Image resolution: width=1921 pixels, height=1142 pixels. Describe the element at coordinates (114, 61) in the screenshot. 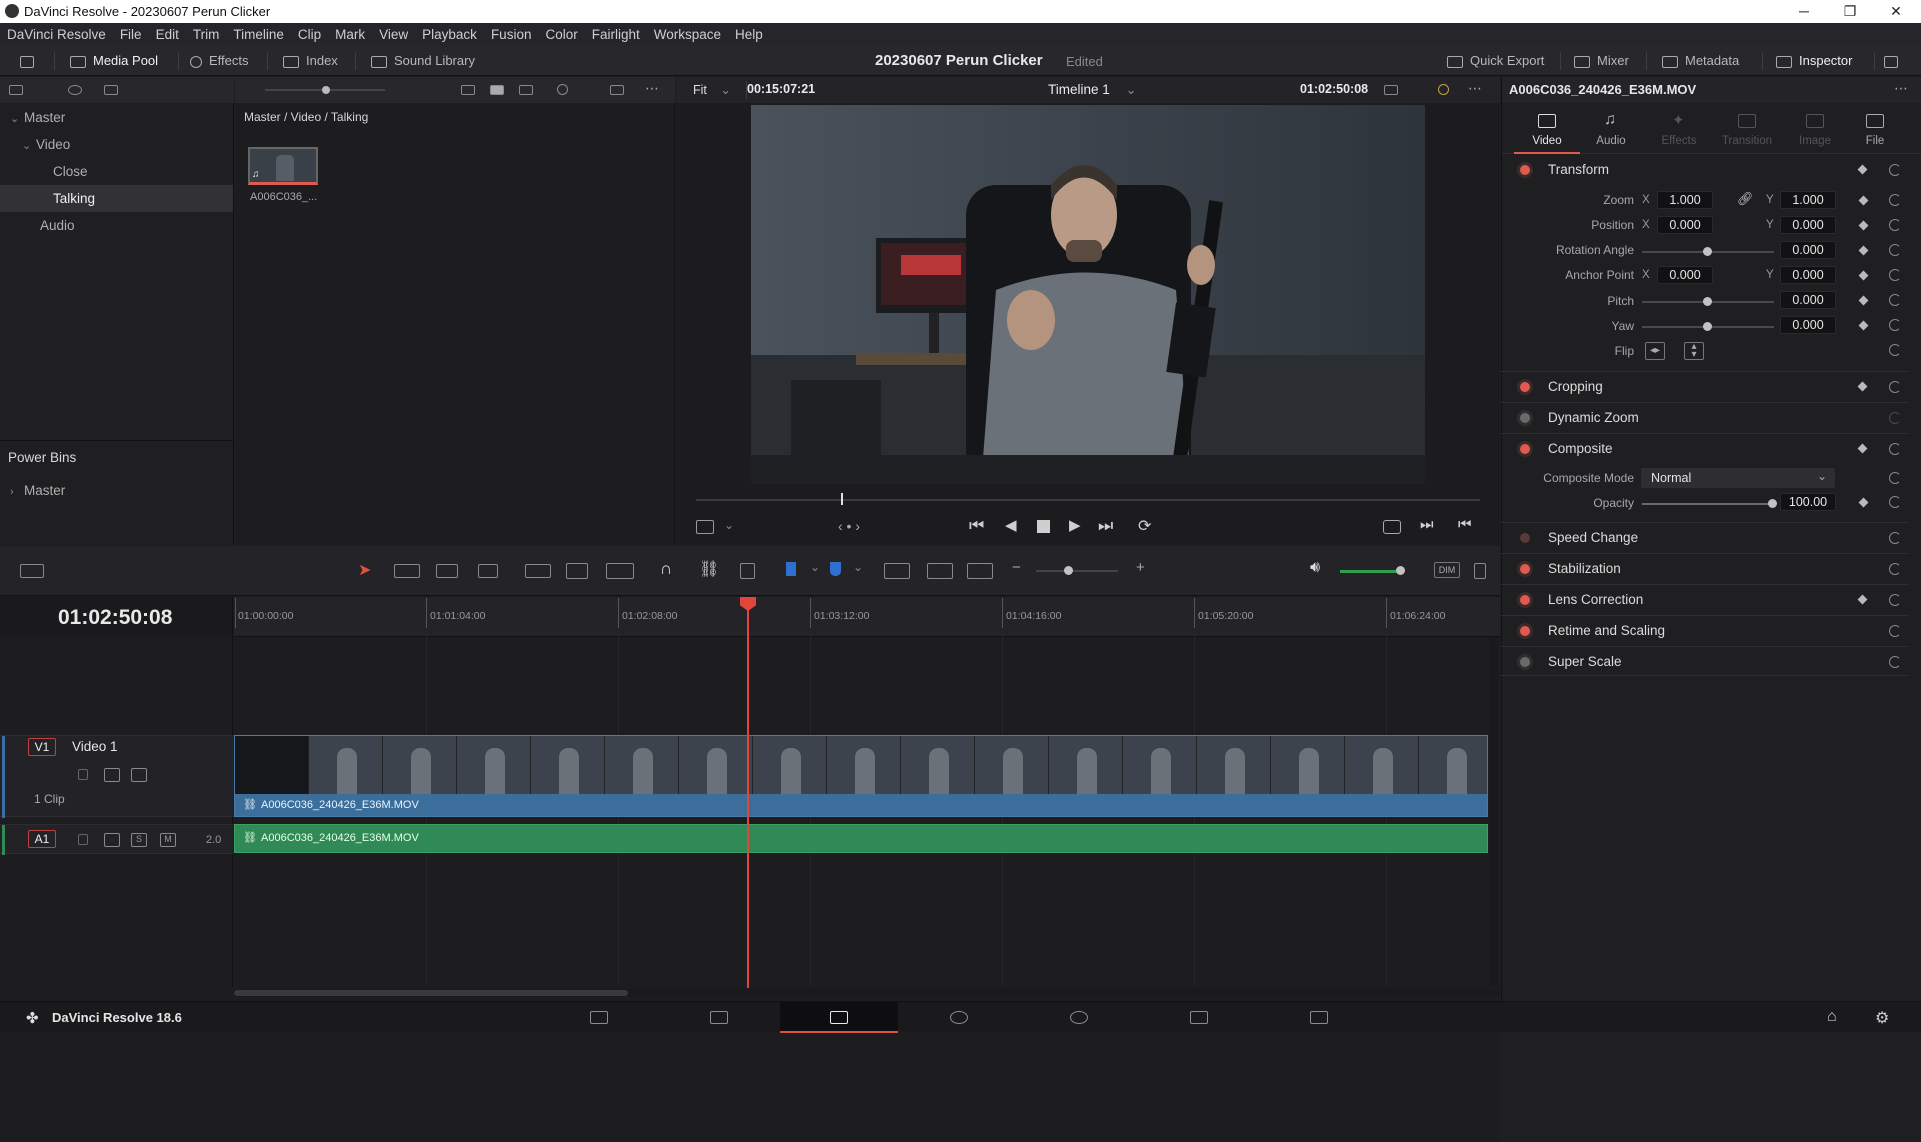

I see `media-pool-button: Media Pool` at that location.